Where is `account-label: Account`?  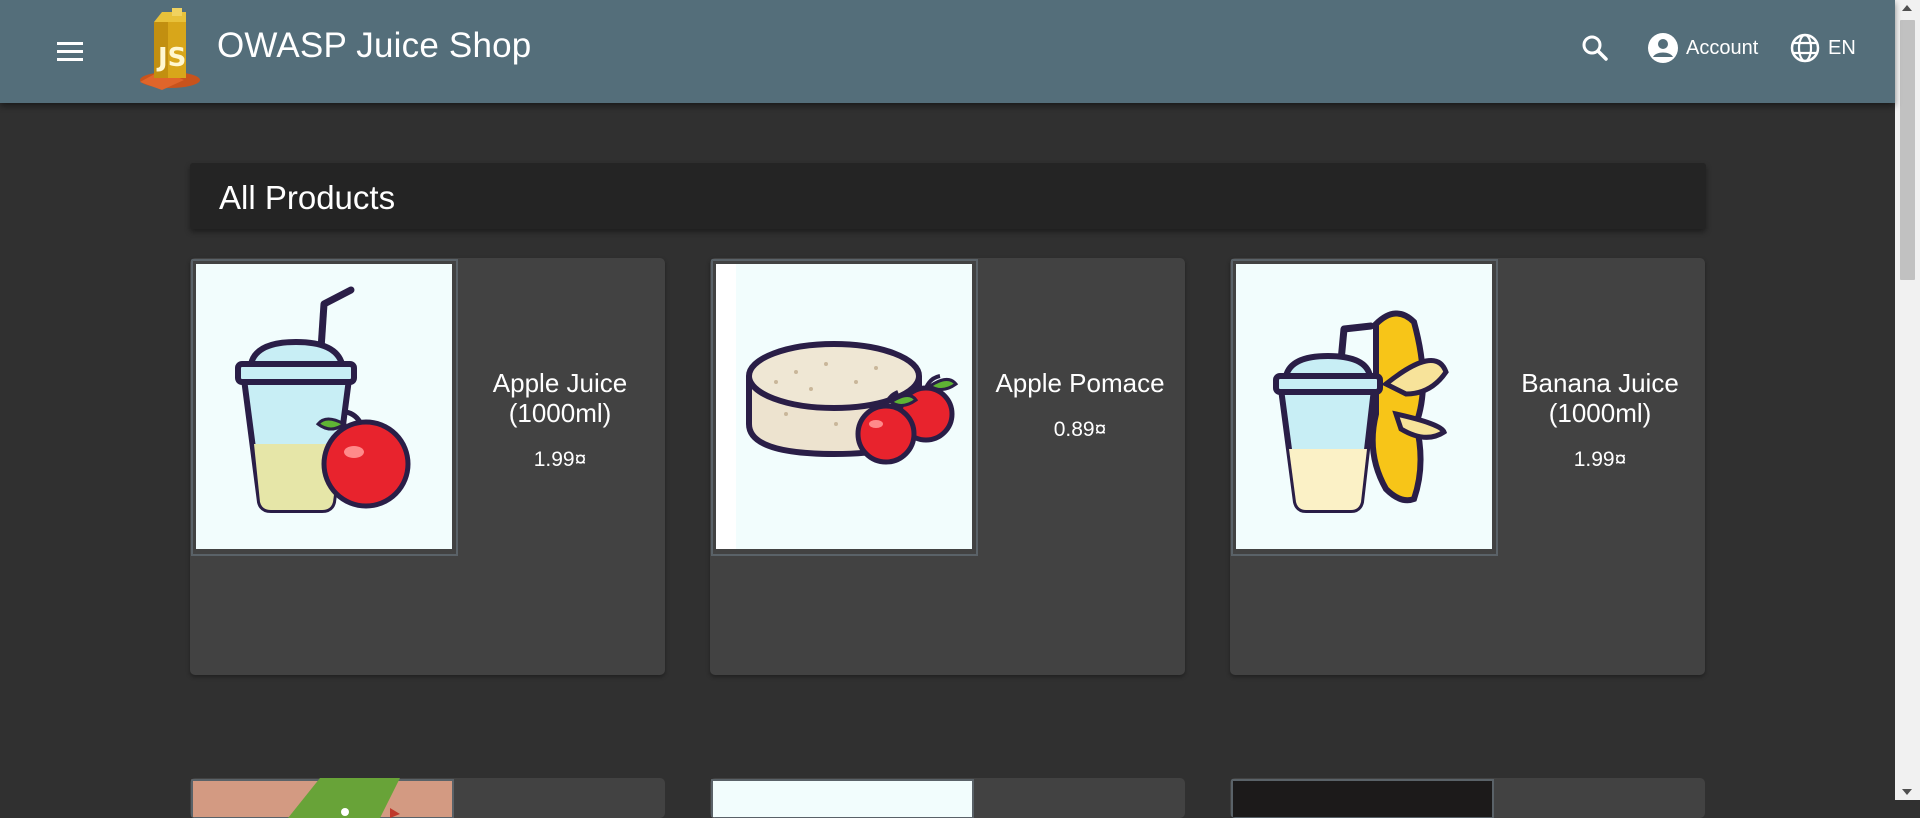
account-label: Account is located at coordinates (1722, 47).